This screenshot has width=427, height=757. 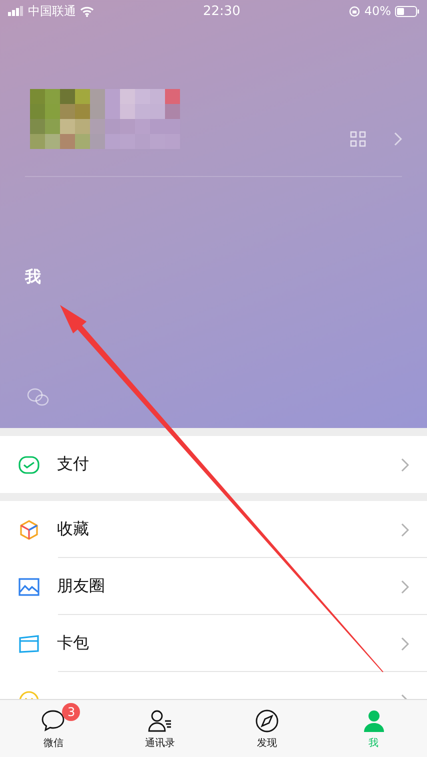 What do you see at coordinates (407, 11) in the screenshot?
I see `battery-icon` at bounding box center [407, 11].